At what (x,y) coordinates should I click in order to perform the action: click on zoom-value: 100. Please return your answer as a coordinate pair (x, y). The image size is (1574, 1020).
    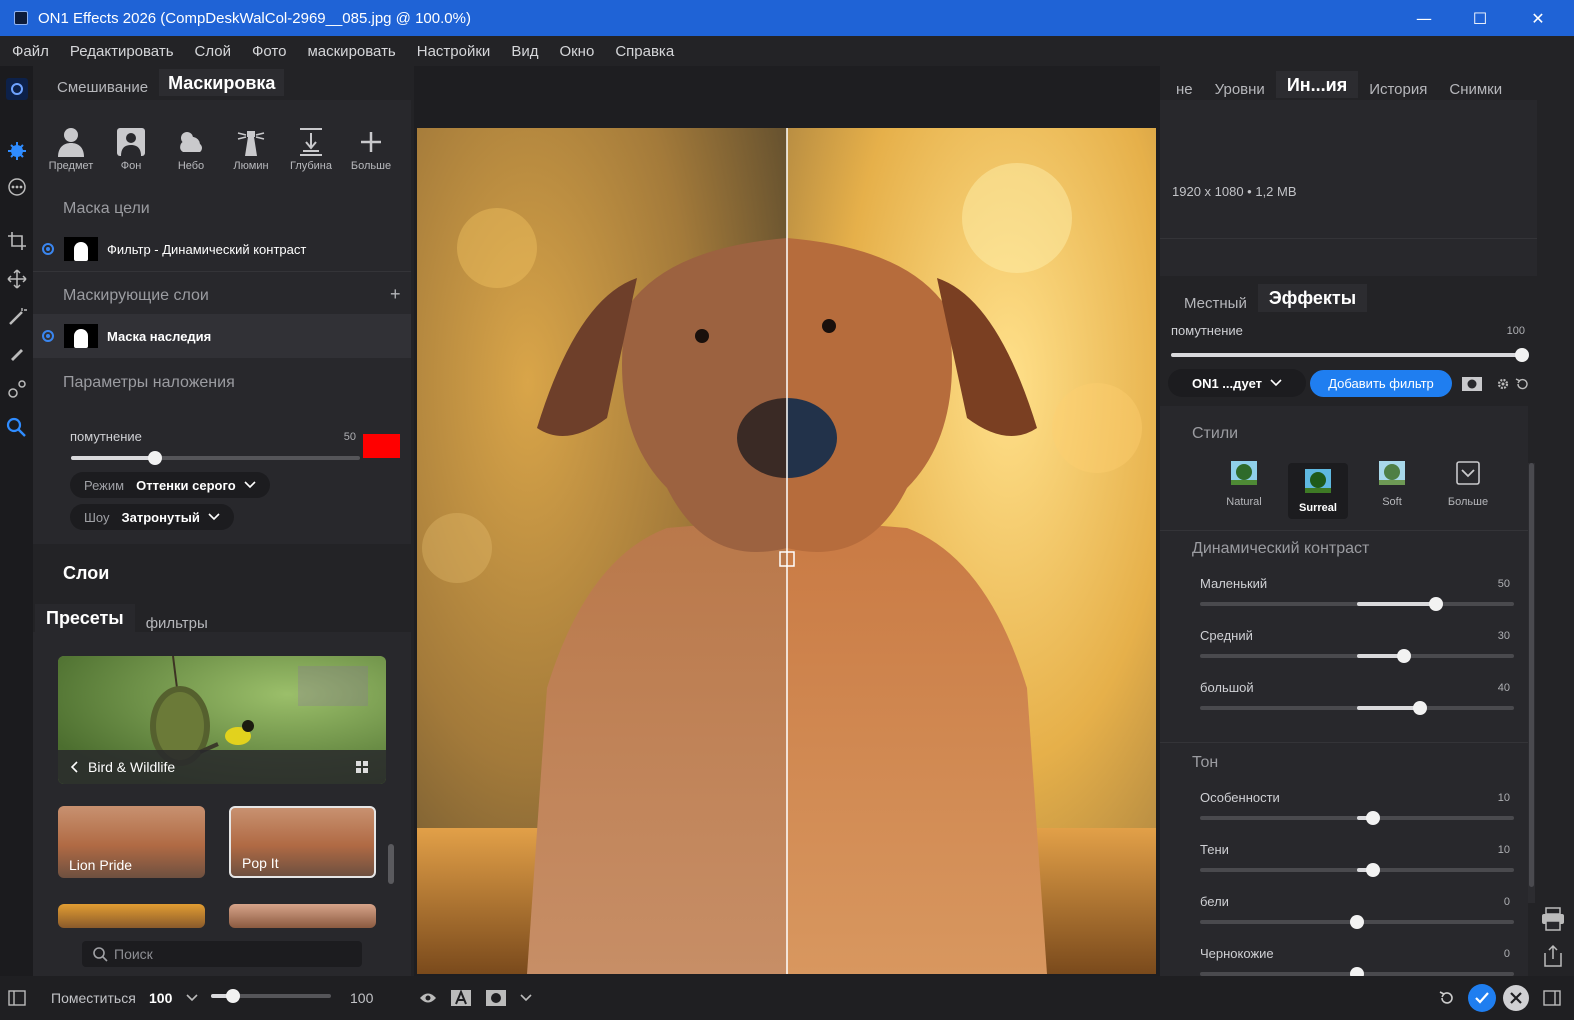
    Looking at the image, I should click on (160, 998).